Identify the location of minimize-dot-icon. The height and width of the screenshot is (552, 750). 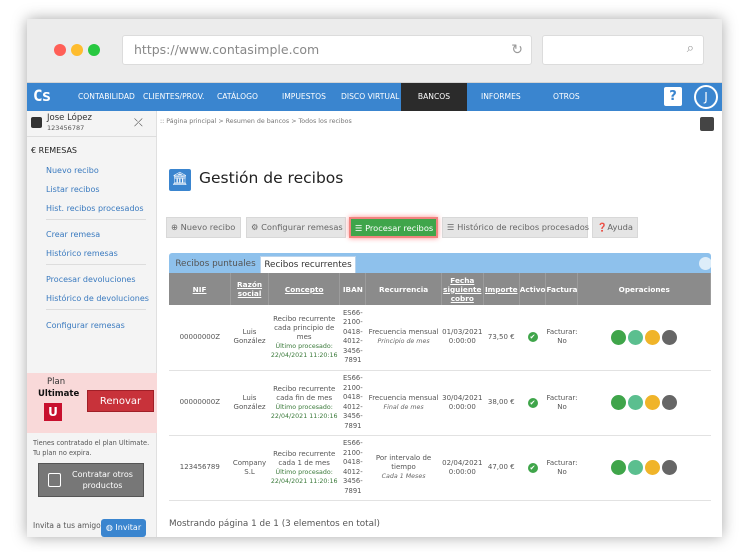
(77, 50).